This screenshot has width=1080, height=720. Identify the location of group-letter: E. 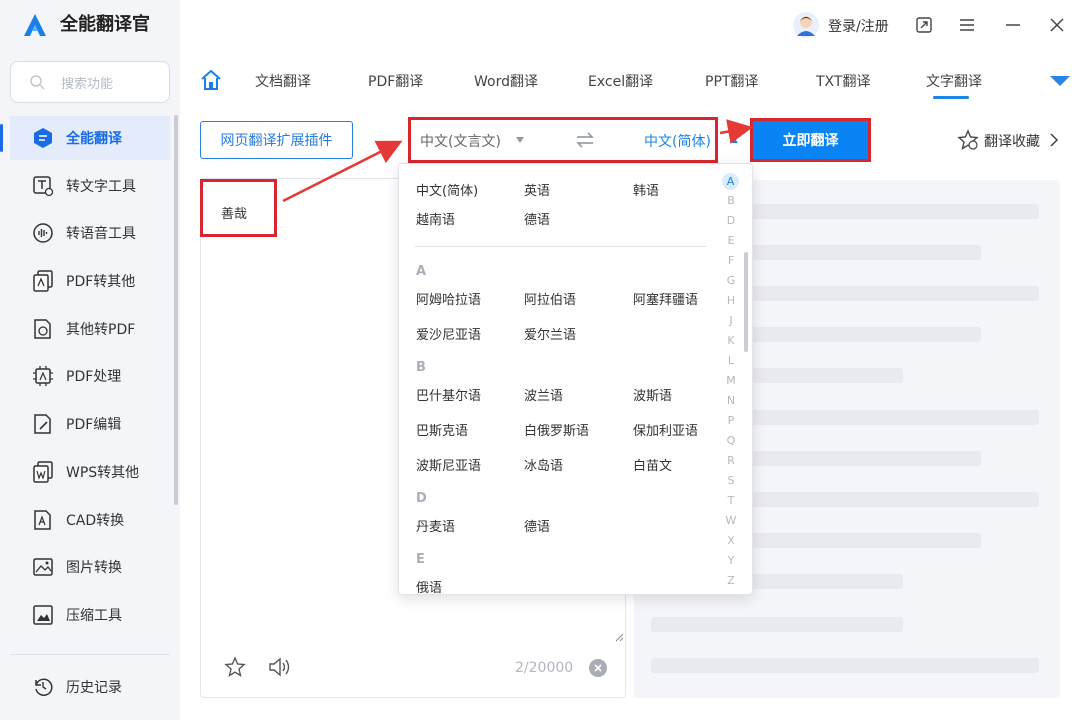
(420, 559).